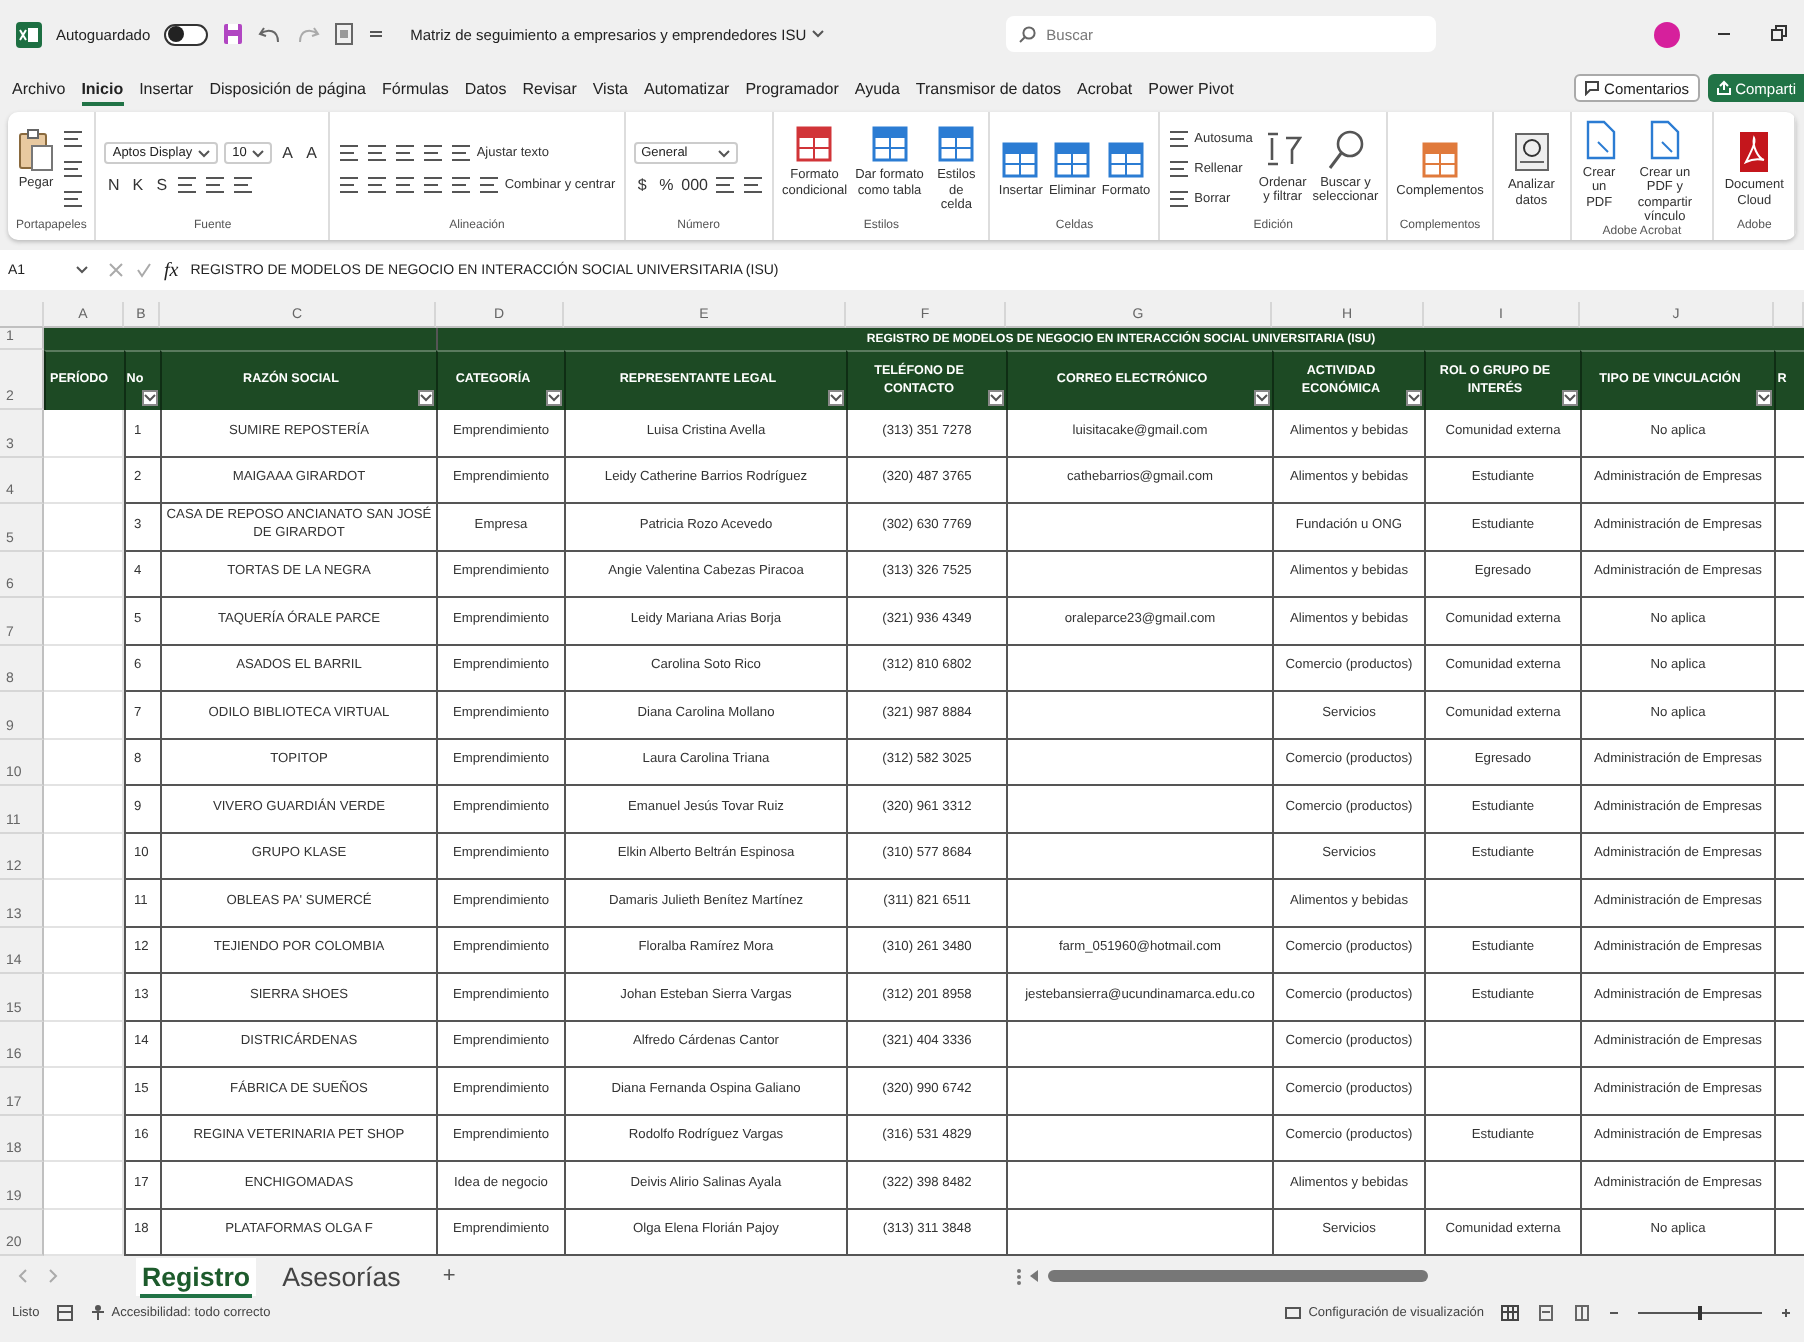 The height and width of the screenshot is (1342, 1804). I want to click on menu-tab: Ayuda, so click(877, 88).